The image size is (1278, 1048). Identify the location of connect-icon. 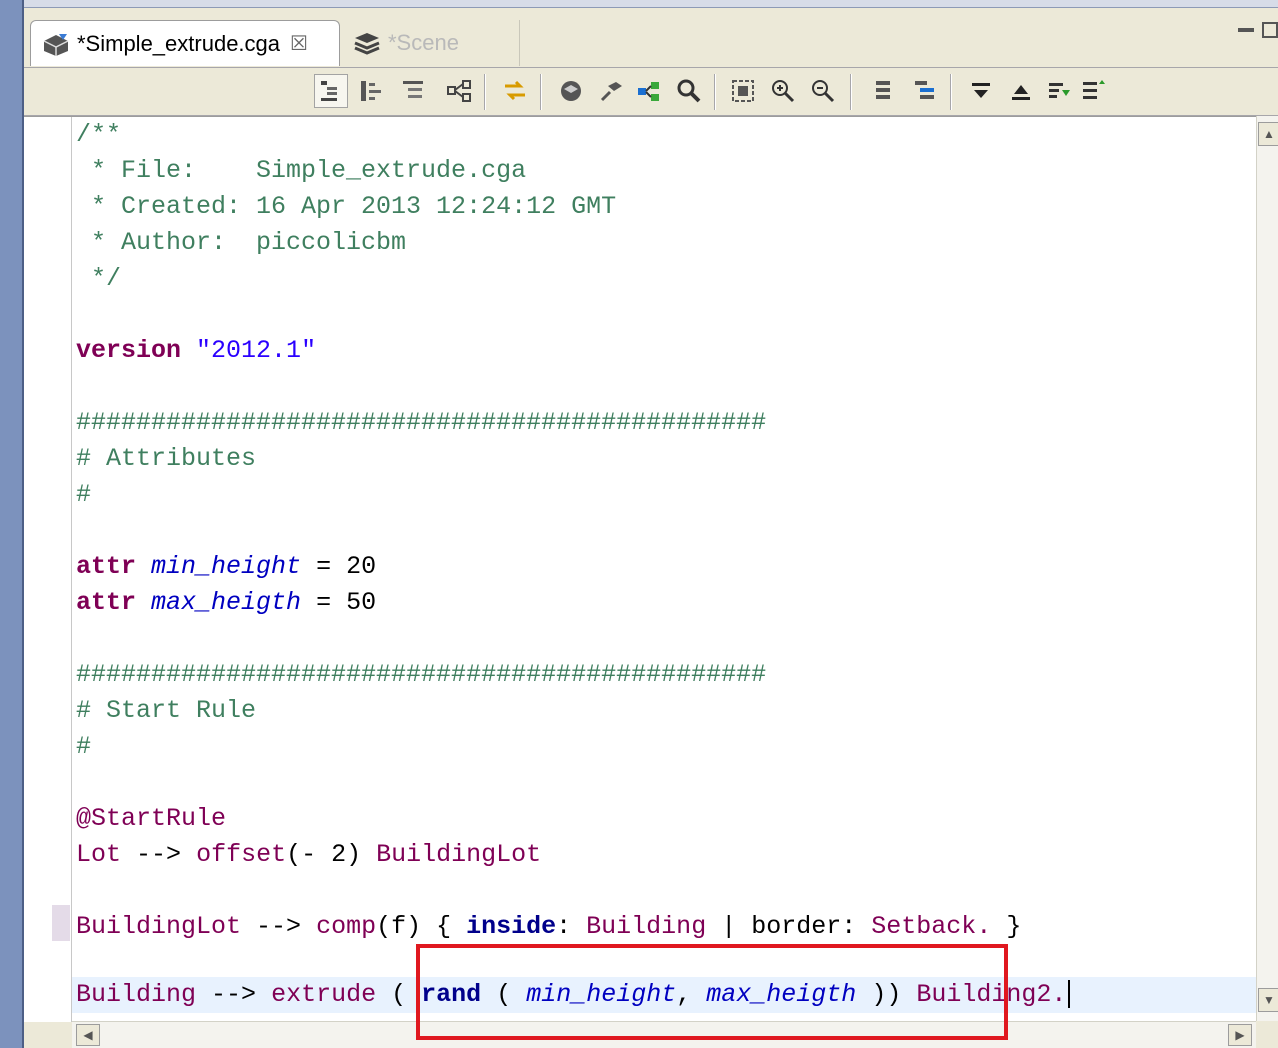
(649, 91).